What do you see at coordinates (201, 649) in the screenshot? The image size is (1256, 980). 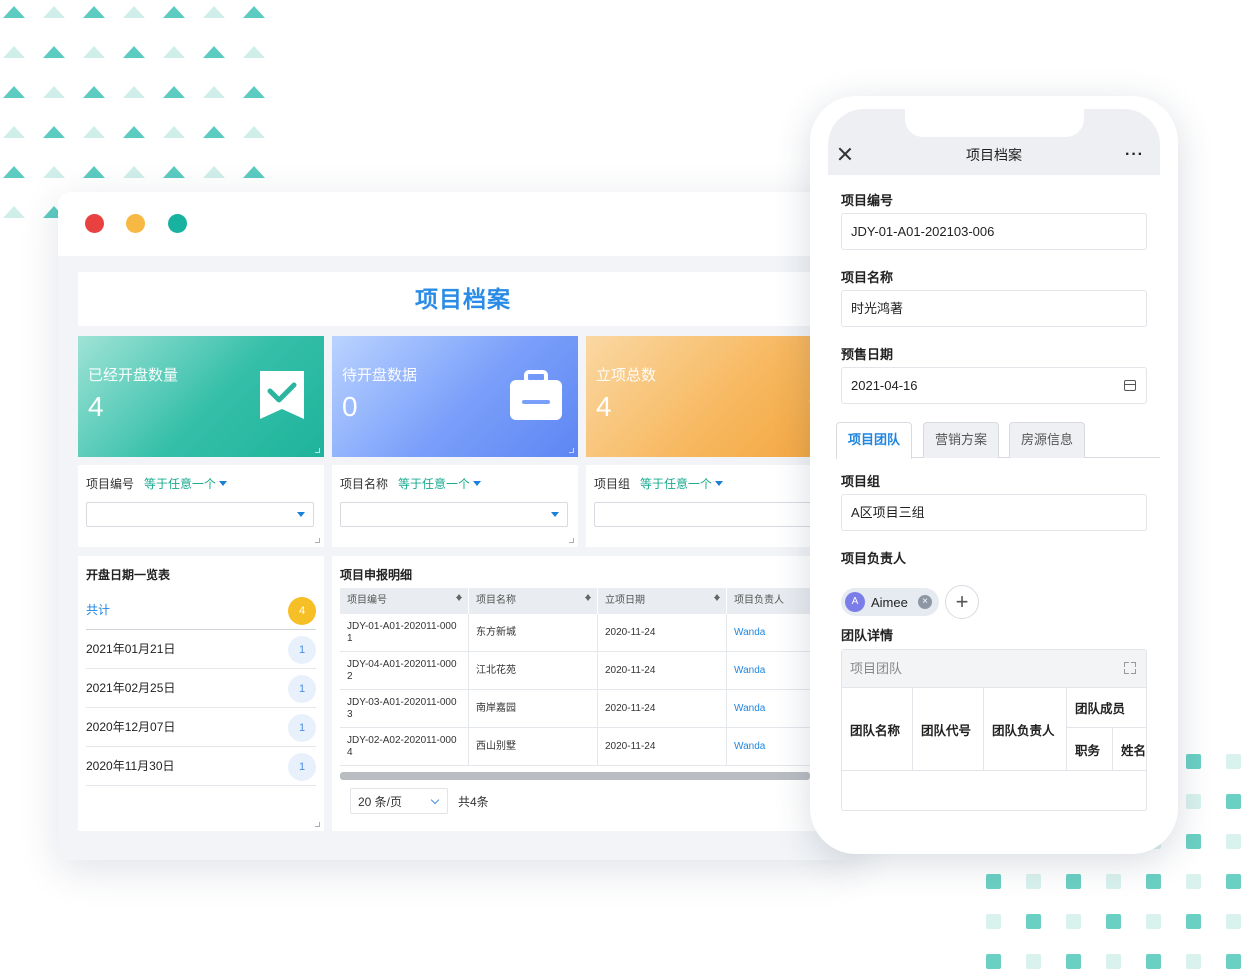 I see `list-item: 2021年01月21日 1` at bounding box center [201, 649].